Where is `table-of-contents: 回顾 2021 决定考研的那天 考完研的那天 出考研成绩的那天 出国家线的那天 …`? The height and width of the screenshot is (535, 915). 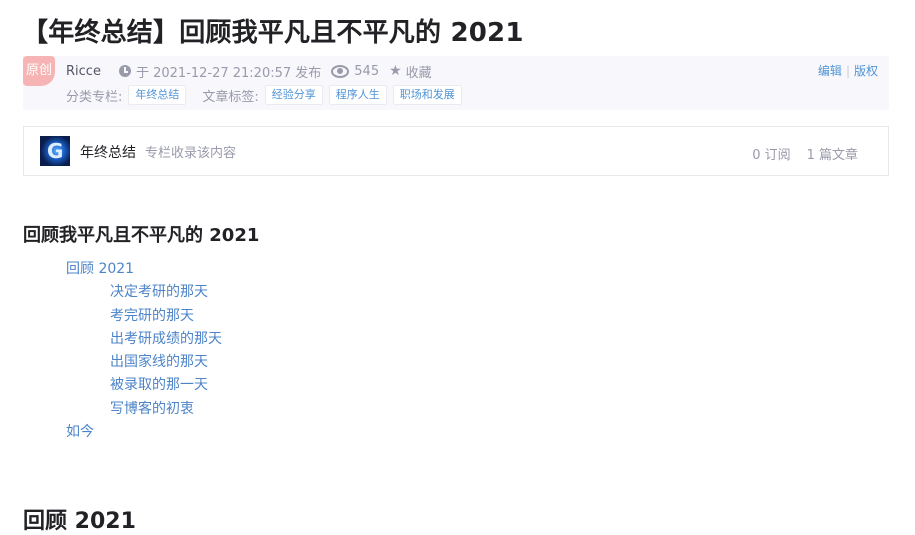
table-of-contents: 回顾 2021 决定考研的那天 考完研的那天 出考研成绩的那天 出国家线的那天 … is located at coordinates (144, 353).